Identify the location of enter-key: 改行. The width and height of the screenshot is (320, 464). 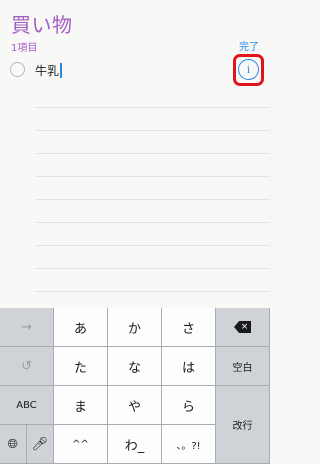
(243, 425).